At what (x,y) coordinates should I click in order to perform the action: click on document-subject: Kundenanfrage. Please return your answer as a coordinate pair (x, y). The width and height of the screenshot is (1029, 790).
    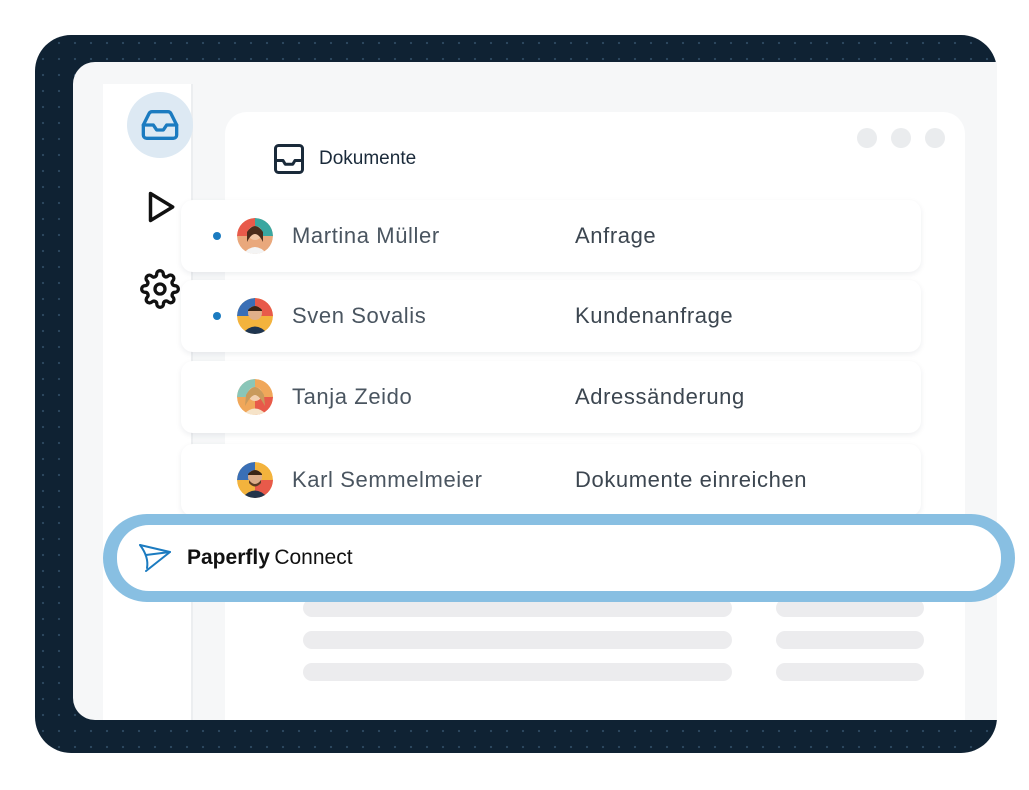
    Looking at the image, I should click on (654, 315).